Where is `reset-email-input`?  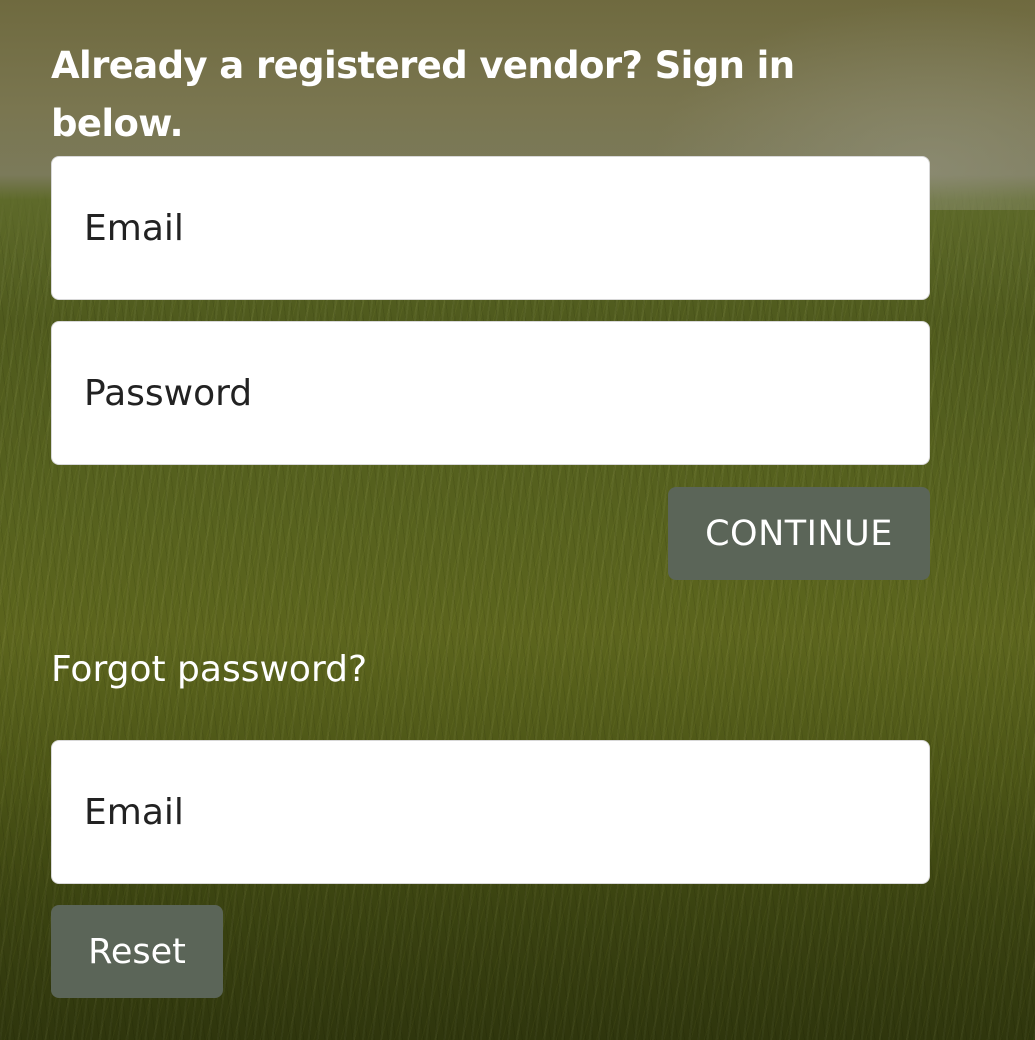
reset-email-input is located at coordinates (490, 812).